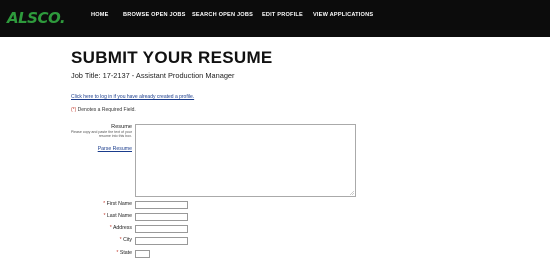 The image size is (550, 260). What do you see at coordinates (222, 15) in the screenshot?
I see `nav-search-open-jobs: SEARCH OPEN JOBS` at bounding box center [222, 15].